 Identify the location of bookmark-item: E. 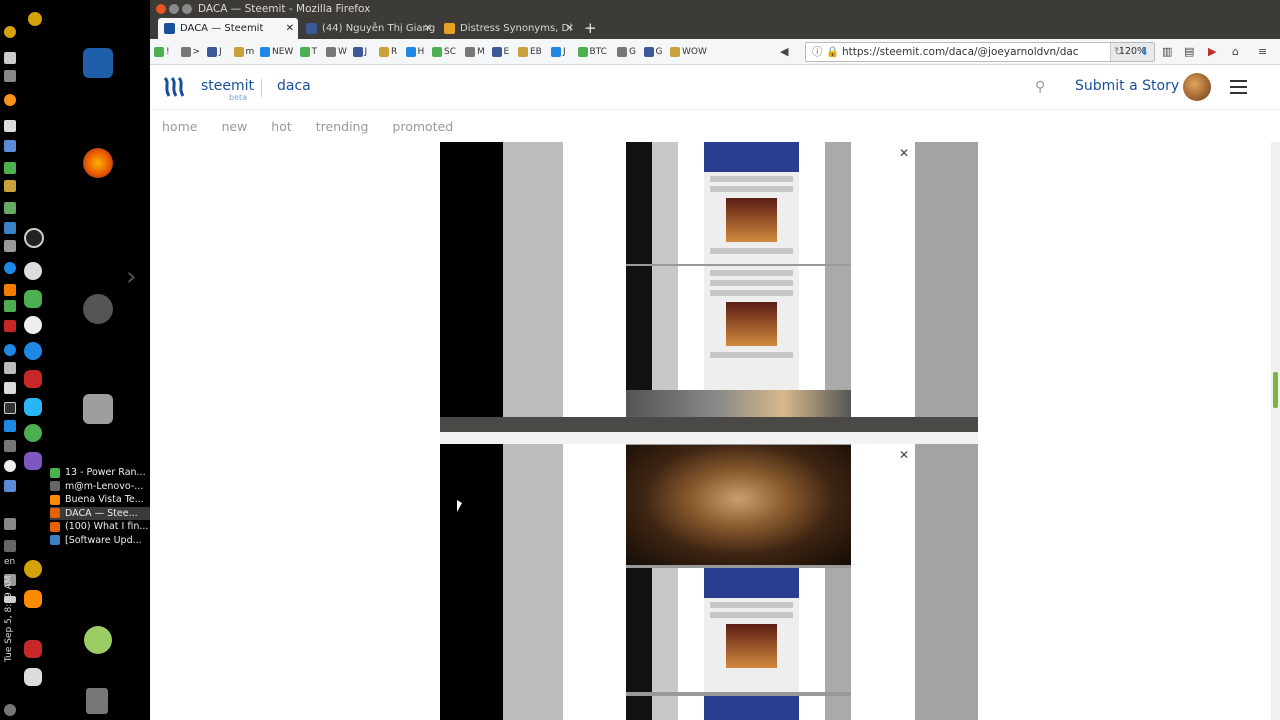
(500, 52).